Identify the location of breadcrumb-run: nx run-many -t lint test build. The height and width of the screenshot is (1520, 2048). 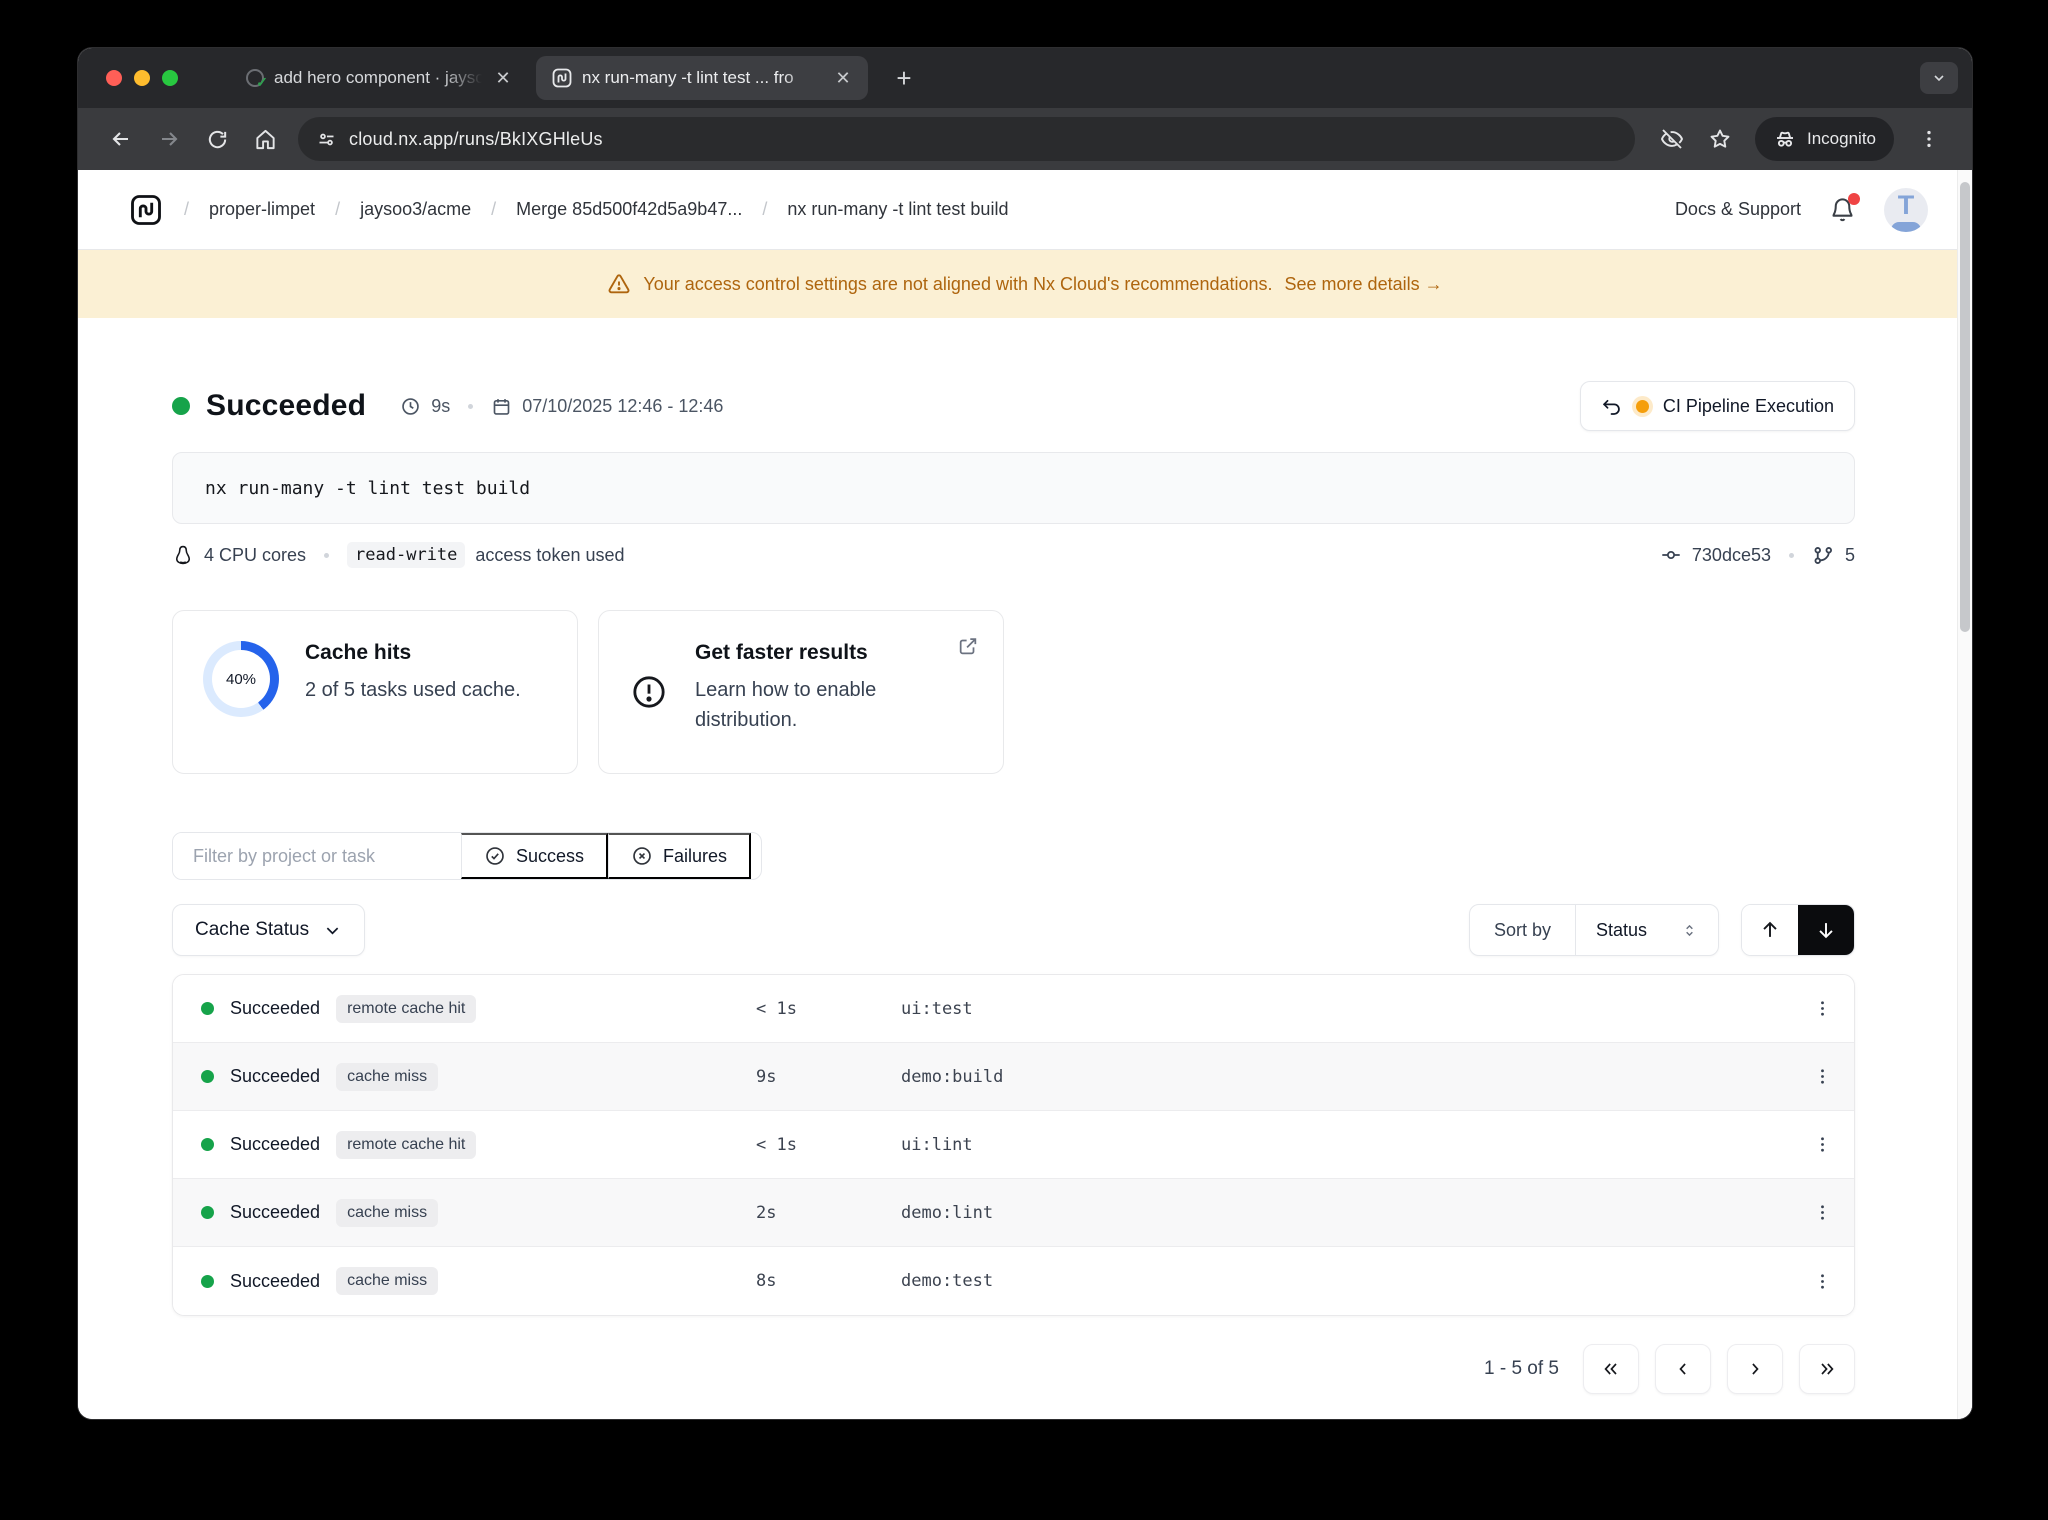
(897, 209).